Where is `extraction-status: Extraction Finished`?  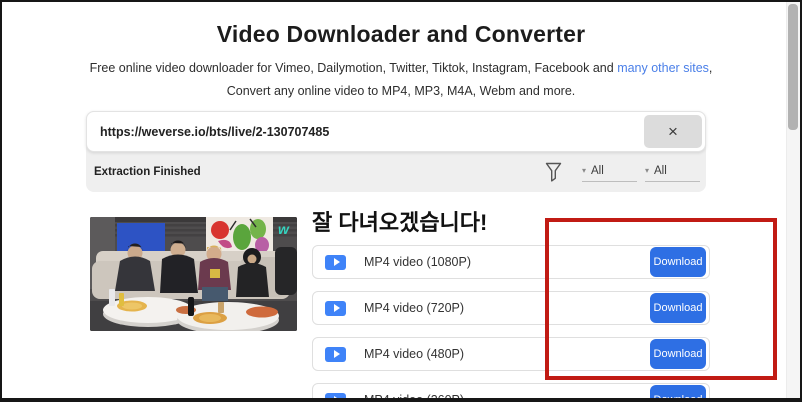 extraction-status: Extraction Finished is located at coordinates (147, 172).